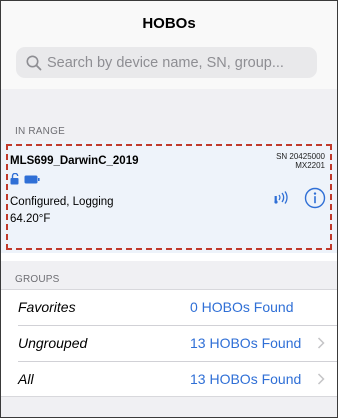  Describe the element at coordinates (74, 161) in the screenshot. I see `device-name: MLS699_DarwinC_2019` at that location.